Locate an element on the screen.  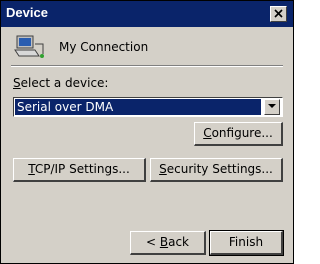
close-icon is located at coordinates (278, 13).